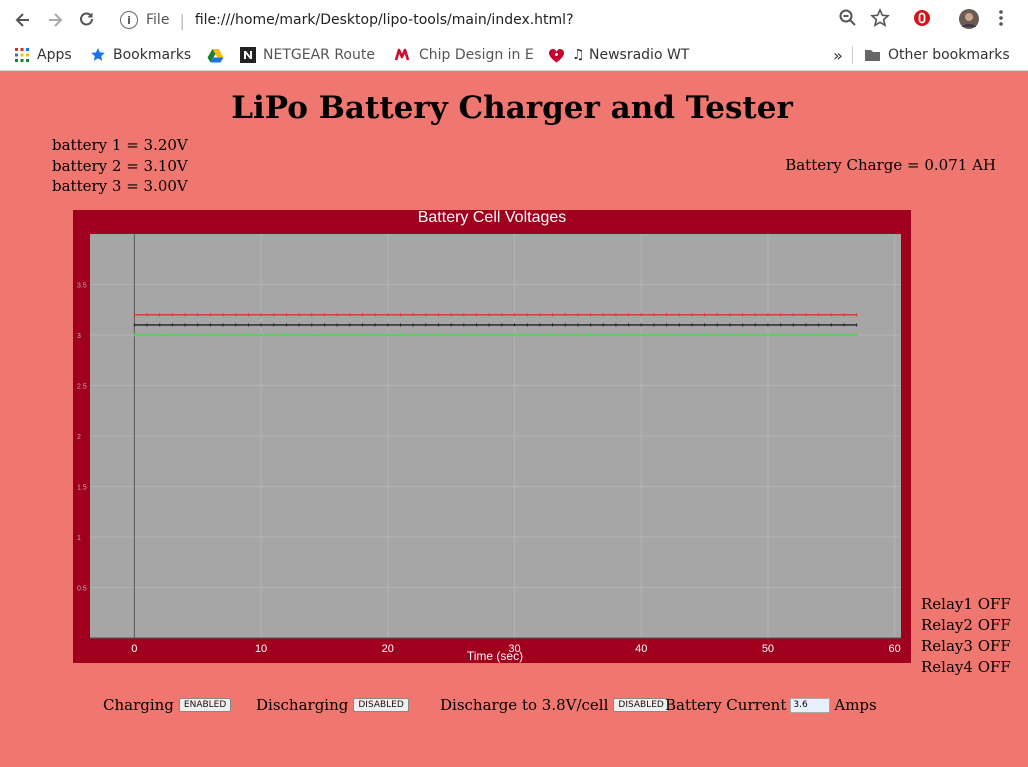 Image resolution: width=1028 pixels, height=767 pixels. Describe the element at coordinates (55, 20) in the screenshot. I see `forward-arrow-icon` at that location.